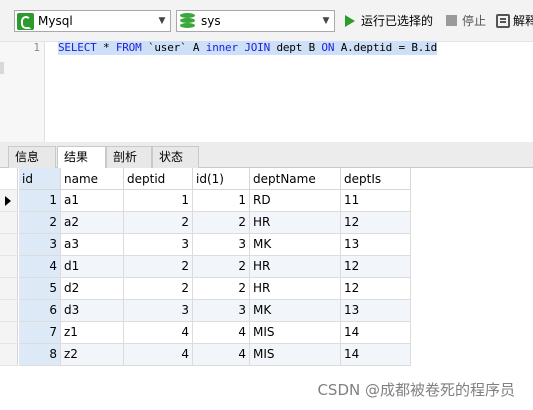 The height and width of the screenshot is (410, 533). What do you see at coordinates (92, 223) in the screenshot?
I see `table-cell: a2` at bounding box center [92, 223].